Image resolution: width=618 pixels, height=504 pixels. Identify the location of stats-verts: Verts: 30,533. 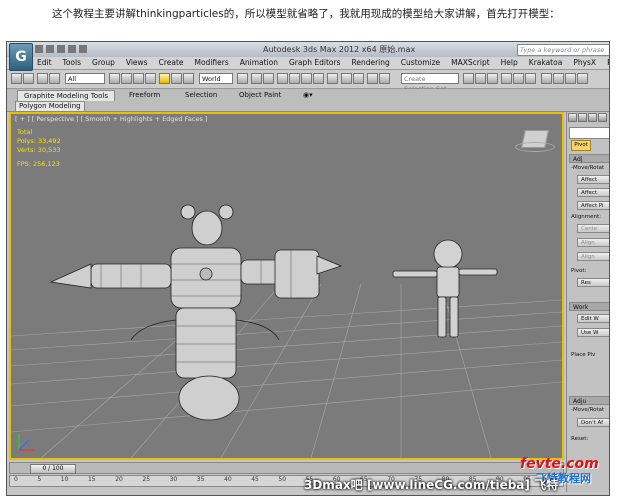
(39, 150).